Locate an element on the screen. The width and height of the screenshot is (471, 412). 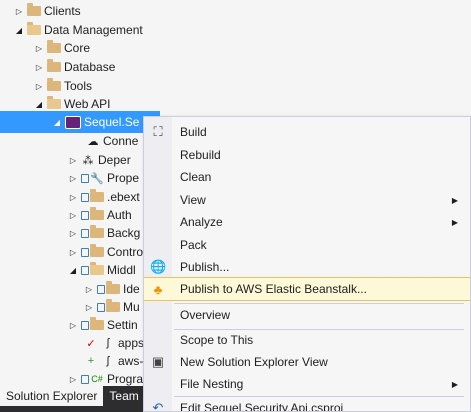
new-view-icon: ▣ is located at coordinates (158, 361).